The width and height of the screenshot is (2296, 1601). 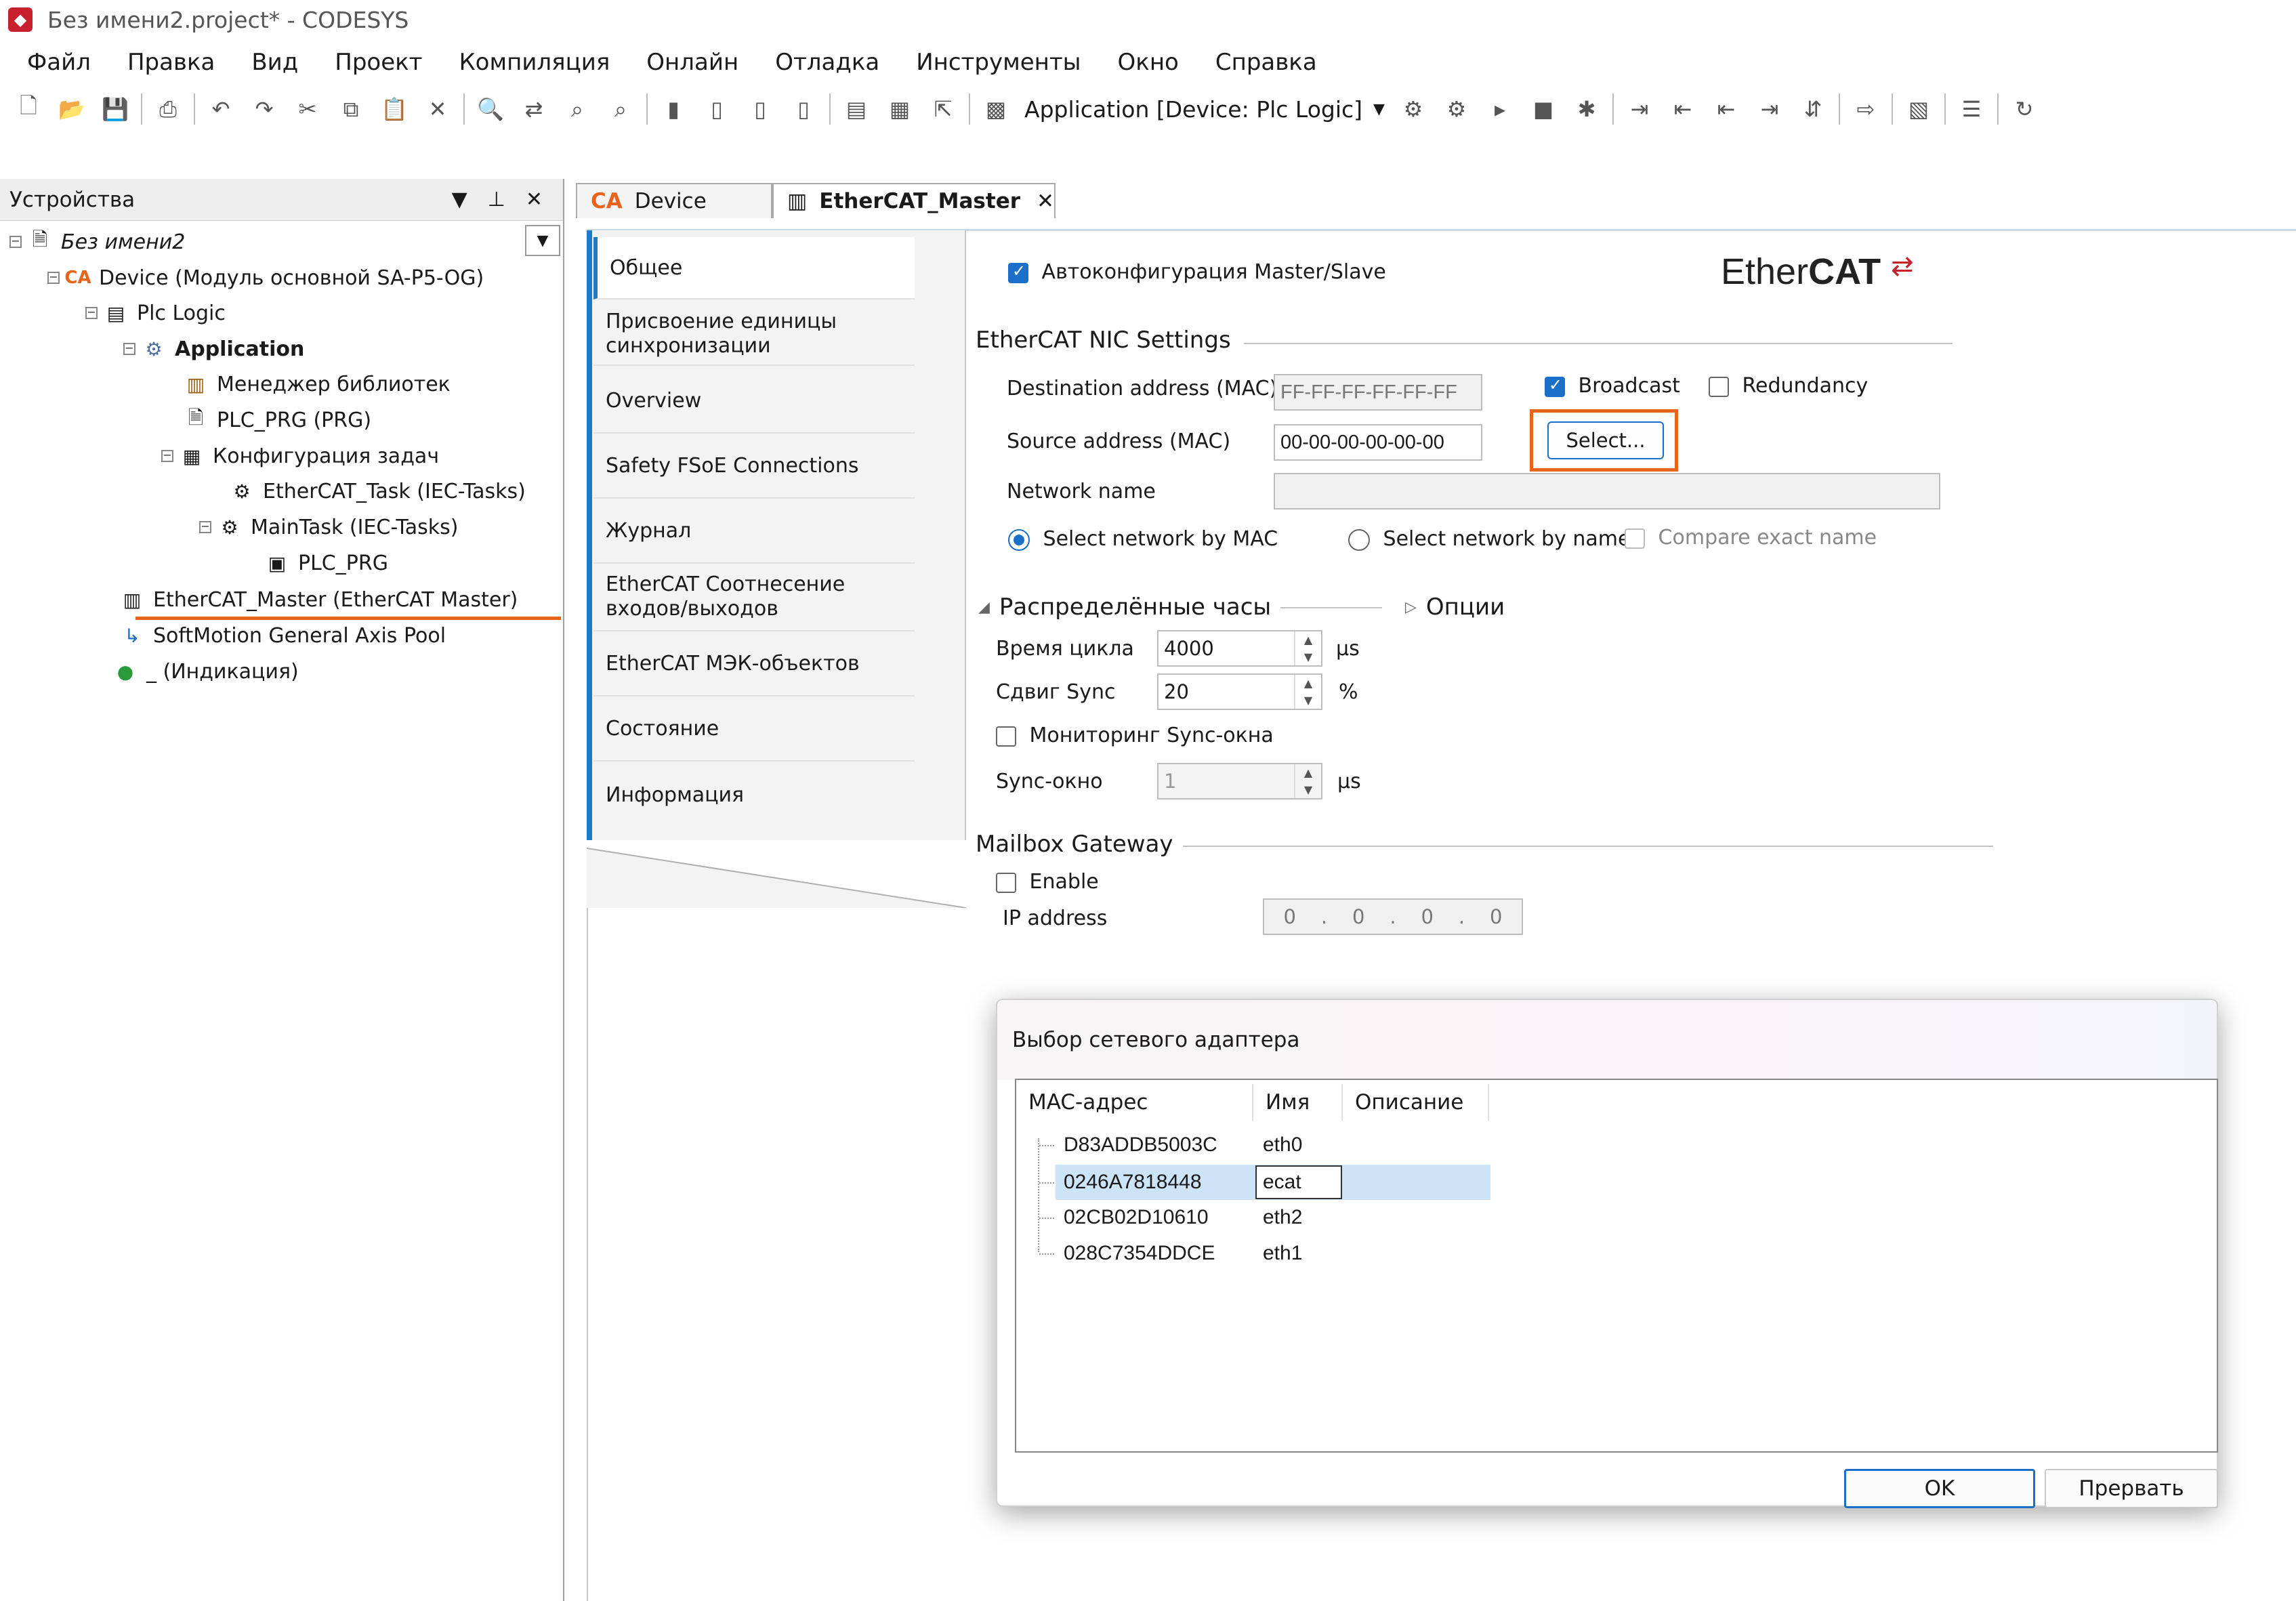 What do you see at coordinates (1148, 63) in the screenshot?
I see `menu-window: Окно` at bounding box center [1148, 63].